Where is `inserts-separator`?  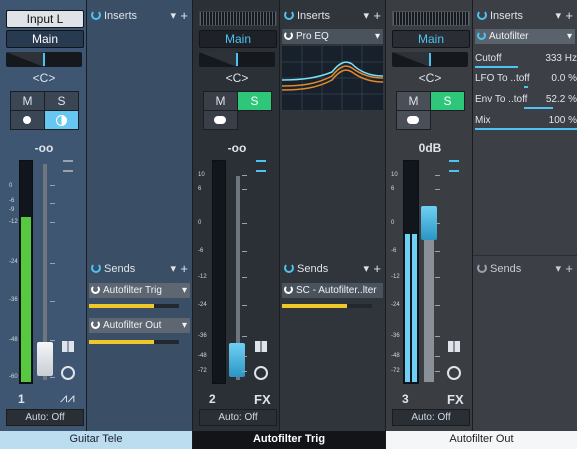
inserts-separator is located at coordinates (525, 255).